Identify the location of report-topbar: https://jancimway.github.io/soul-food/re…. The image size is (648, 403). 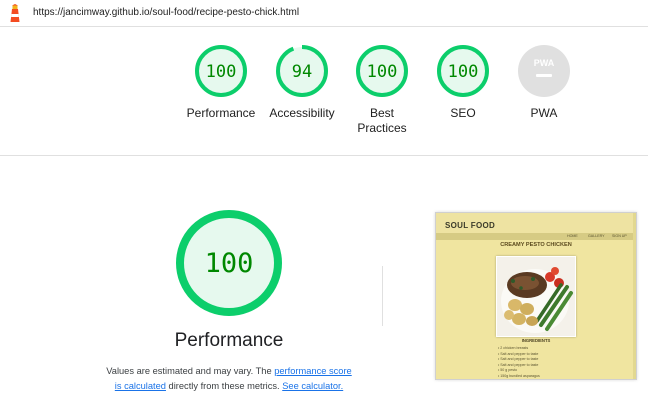
(324, 13).